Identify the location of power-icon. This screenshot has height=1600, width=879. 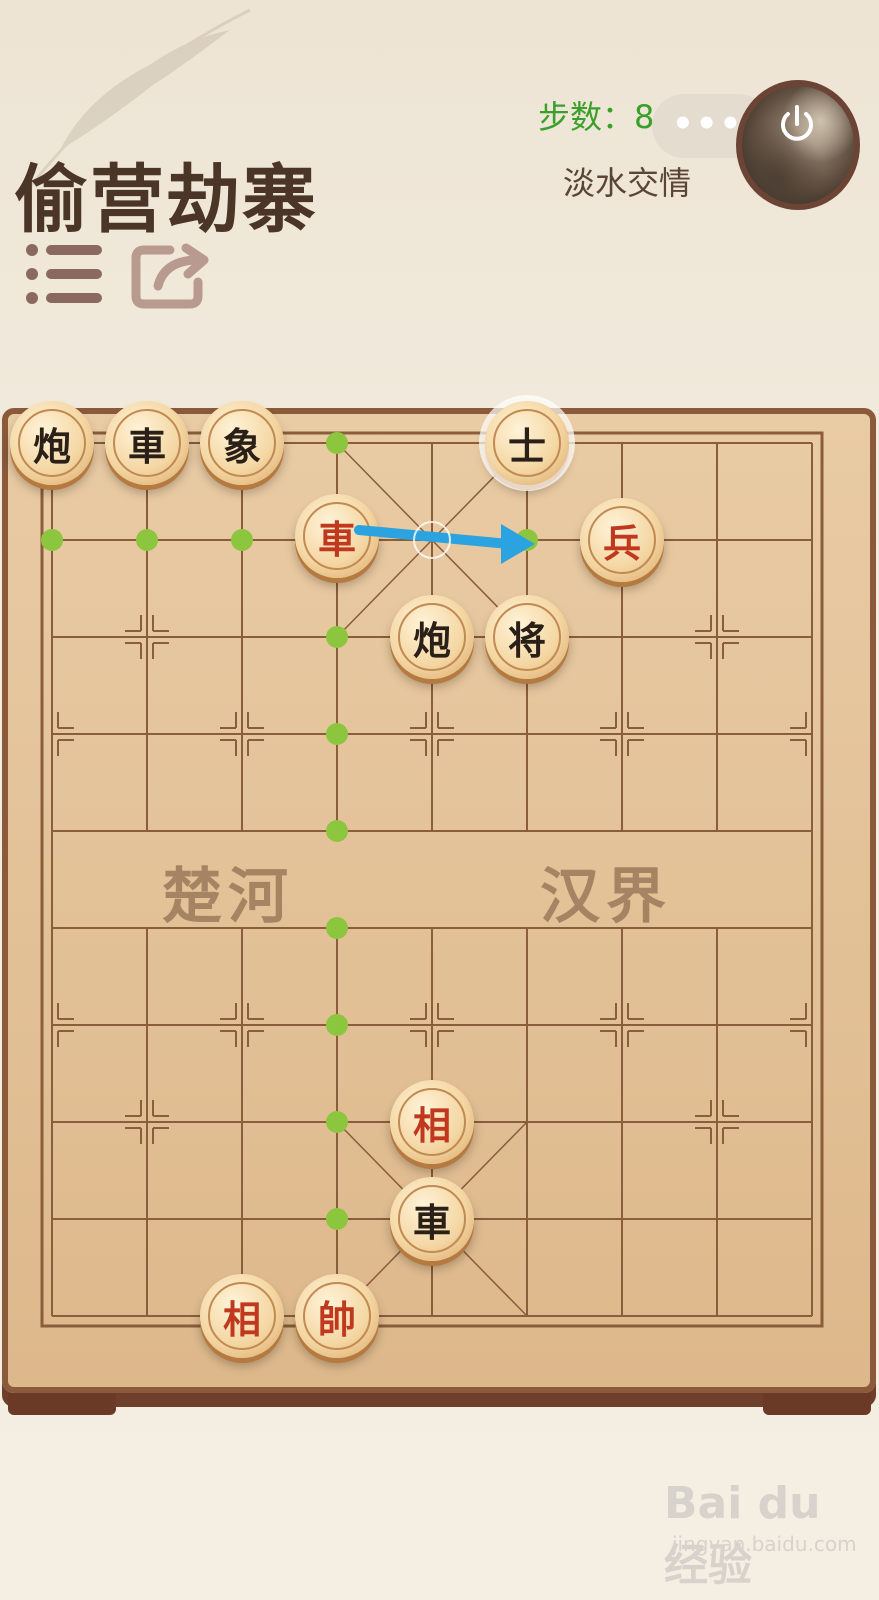
(797, 123).